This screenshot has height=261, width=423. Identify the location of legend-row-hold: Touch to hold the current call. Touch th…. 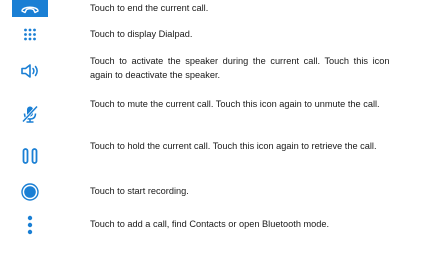
(211, 158).